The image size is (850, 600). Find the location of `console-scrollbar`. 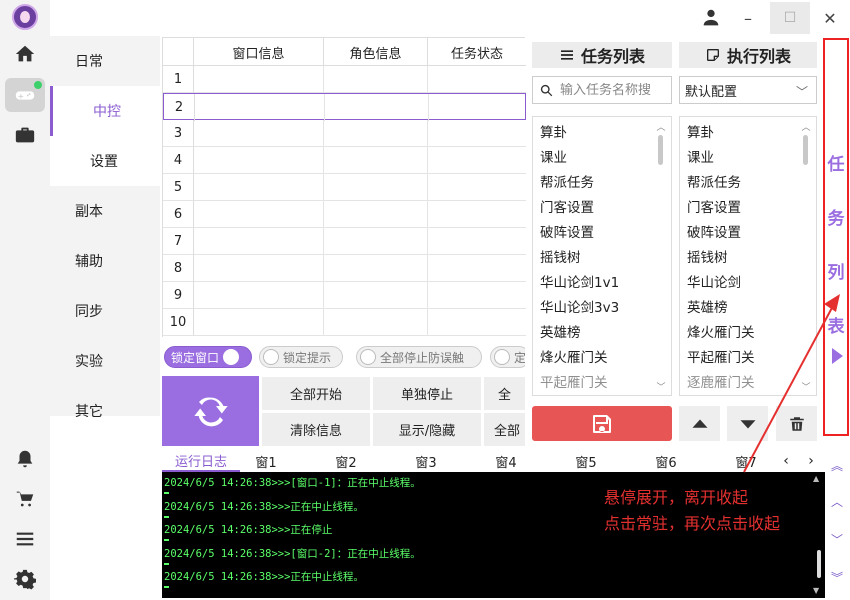

console-scrollbar is located at coordinates (819, 564).